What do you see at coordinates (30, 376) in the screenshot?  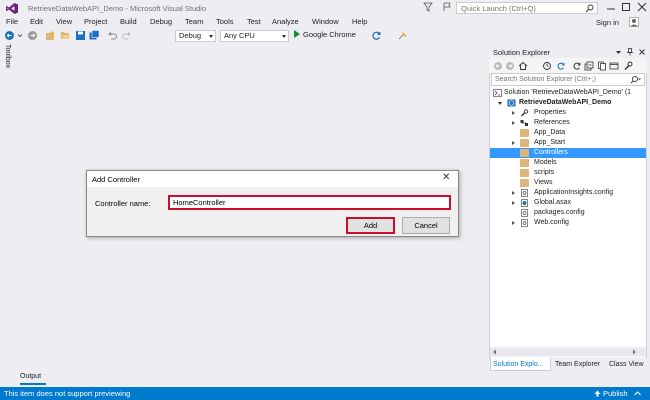 I see `tab-output: Output` at bounding box center [30, 376].